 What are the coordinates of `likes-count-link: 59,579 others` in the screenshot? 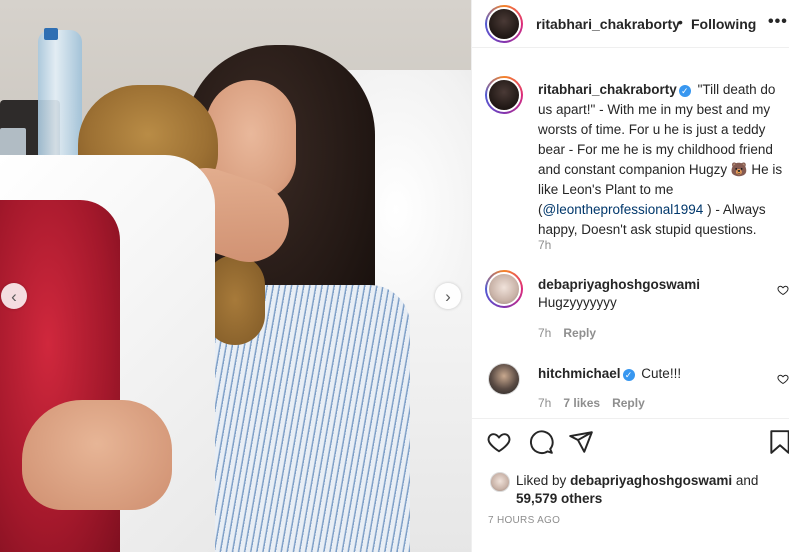 It's located at (559, 498).